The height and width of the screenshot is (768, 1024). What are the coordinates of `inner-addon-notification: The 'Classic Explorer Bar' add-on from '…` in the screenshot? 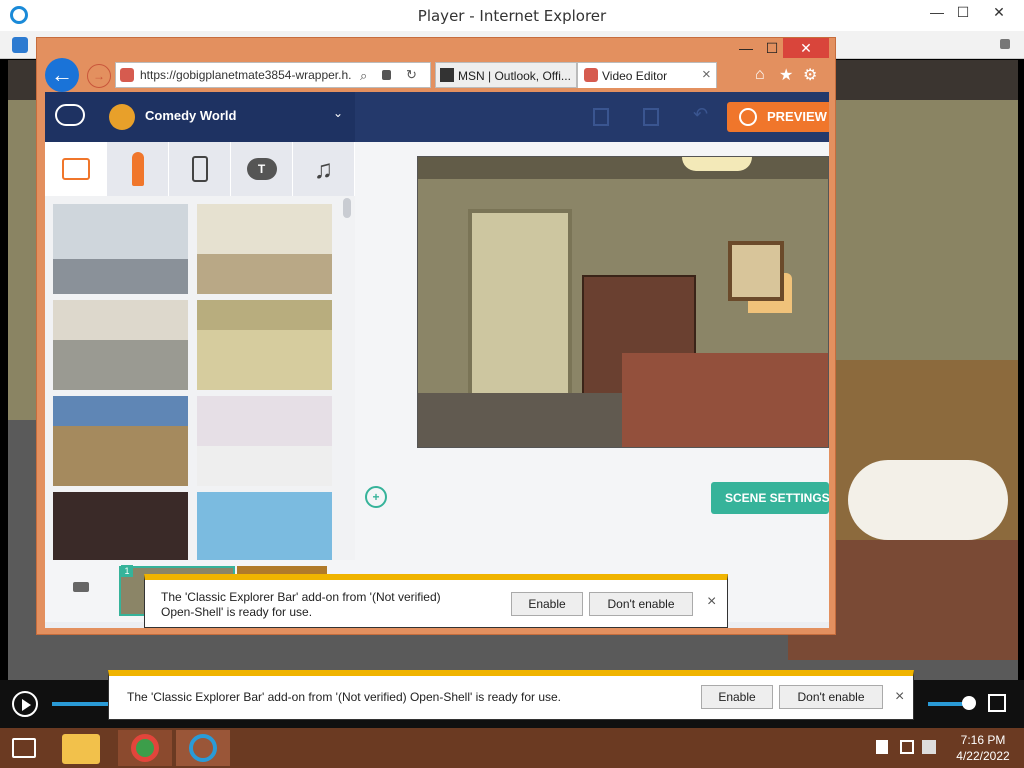 It's located at (436, 601).